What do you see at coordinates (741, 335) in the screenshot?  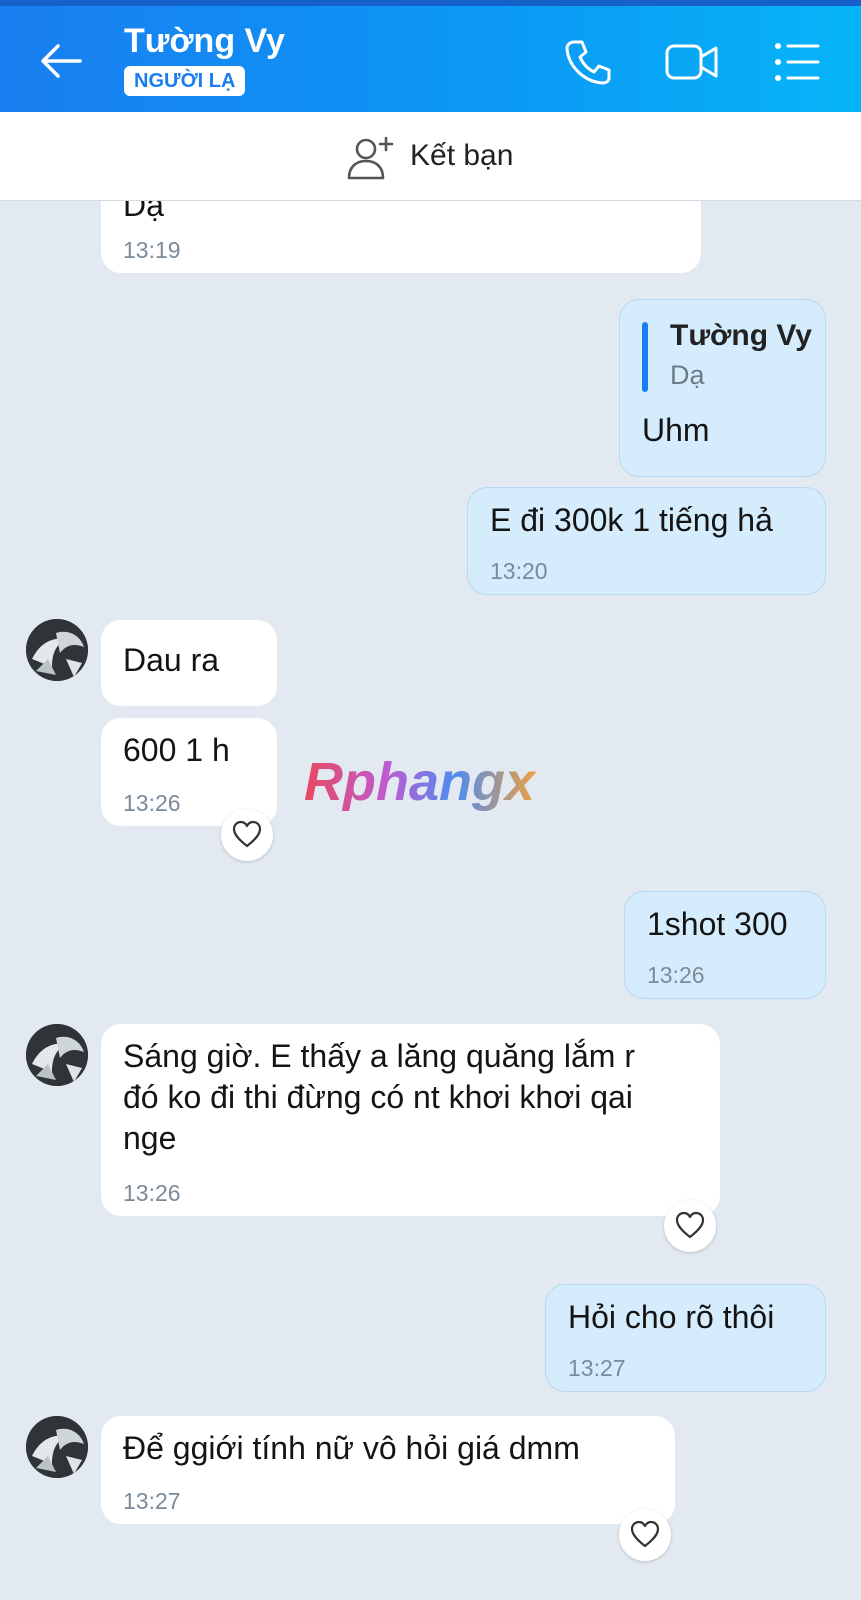 I see `quote-author: Tường Vy` at bounding box center [741, 335].